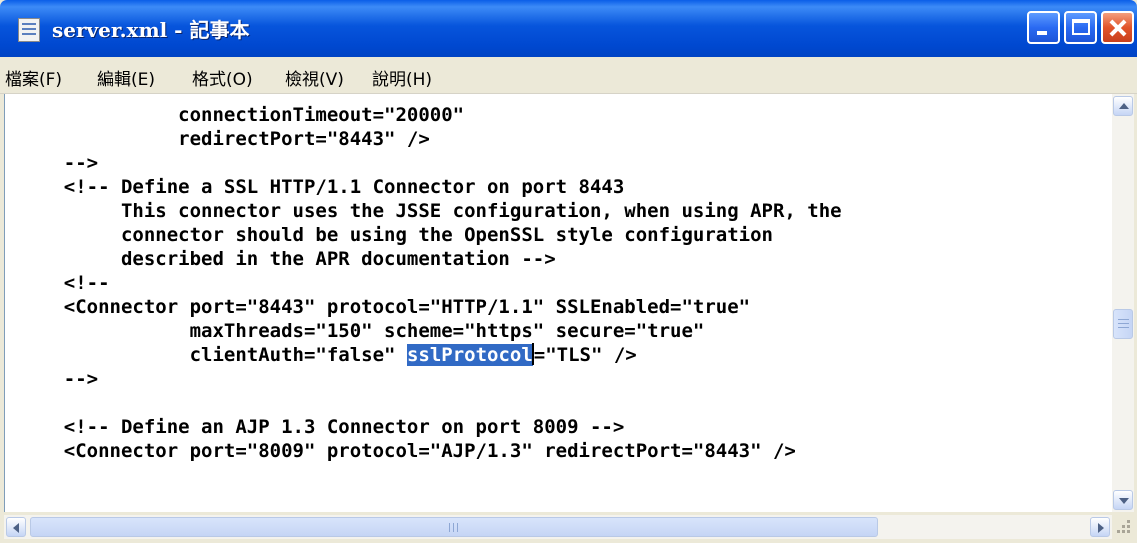  What do you see at coordinates (1080, 27) in the screenshot?
I see `maximize-button` at bounding box center [1080, 27].